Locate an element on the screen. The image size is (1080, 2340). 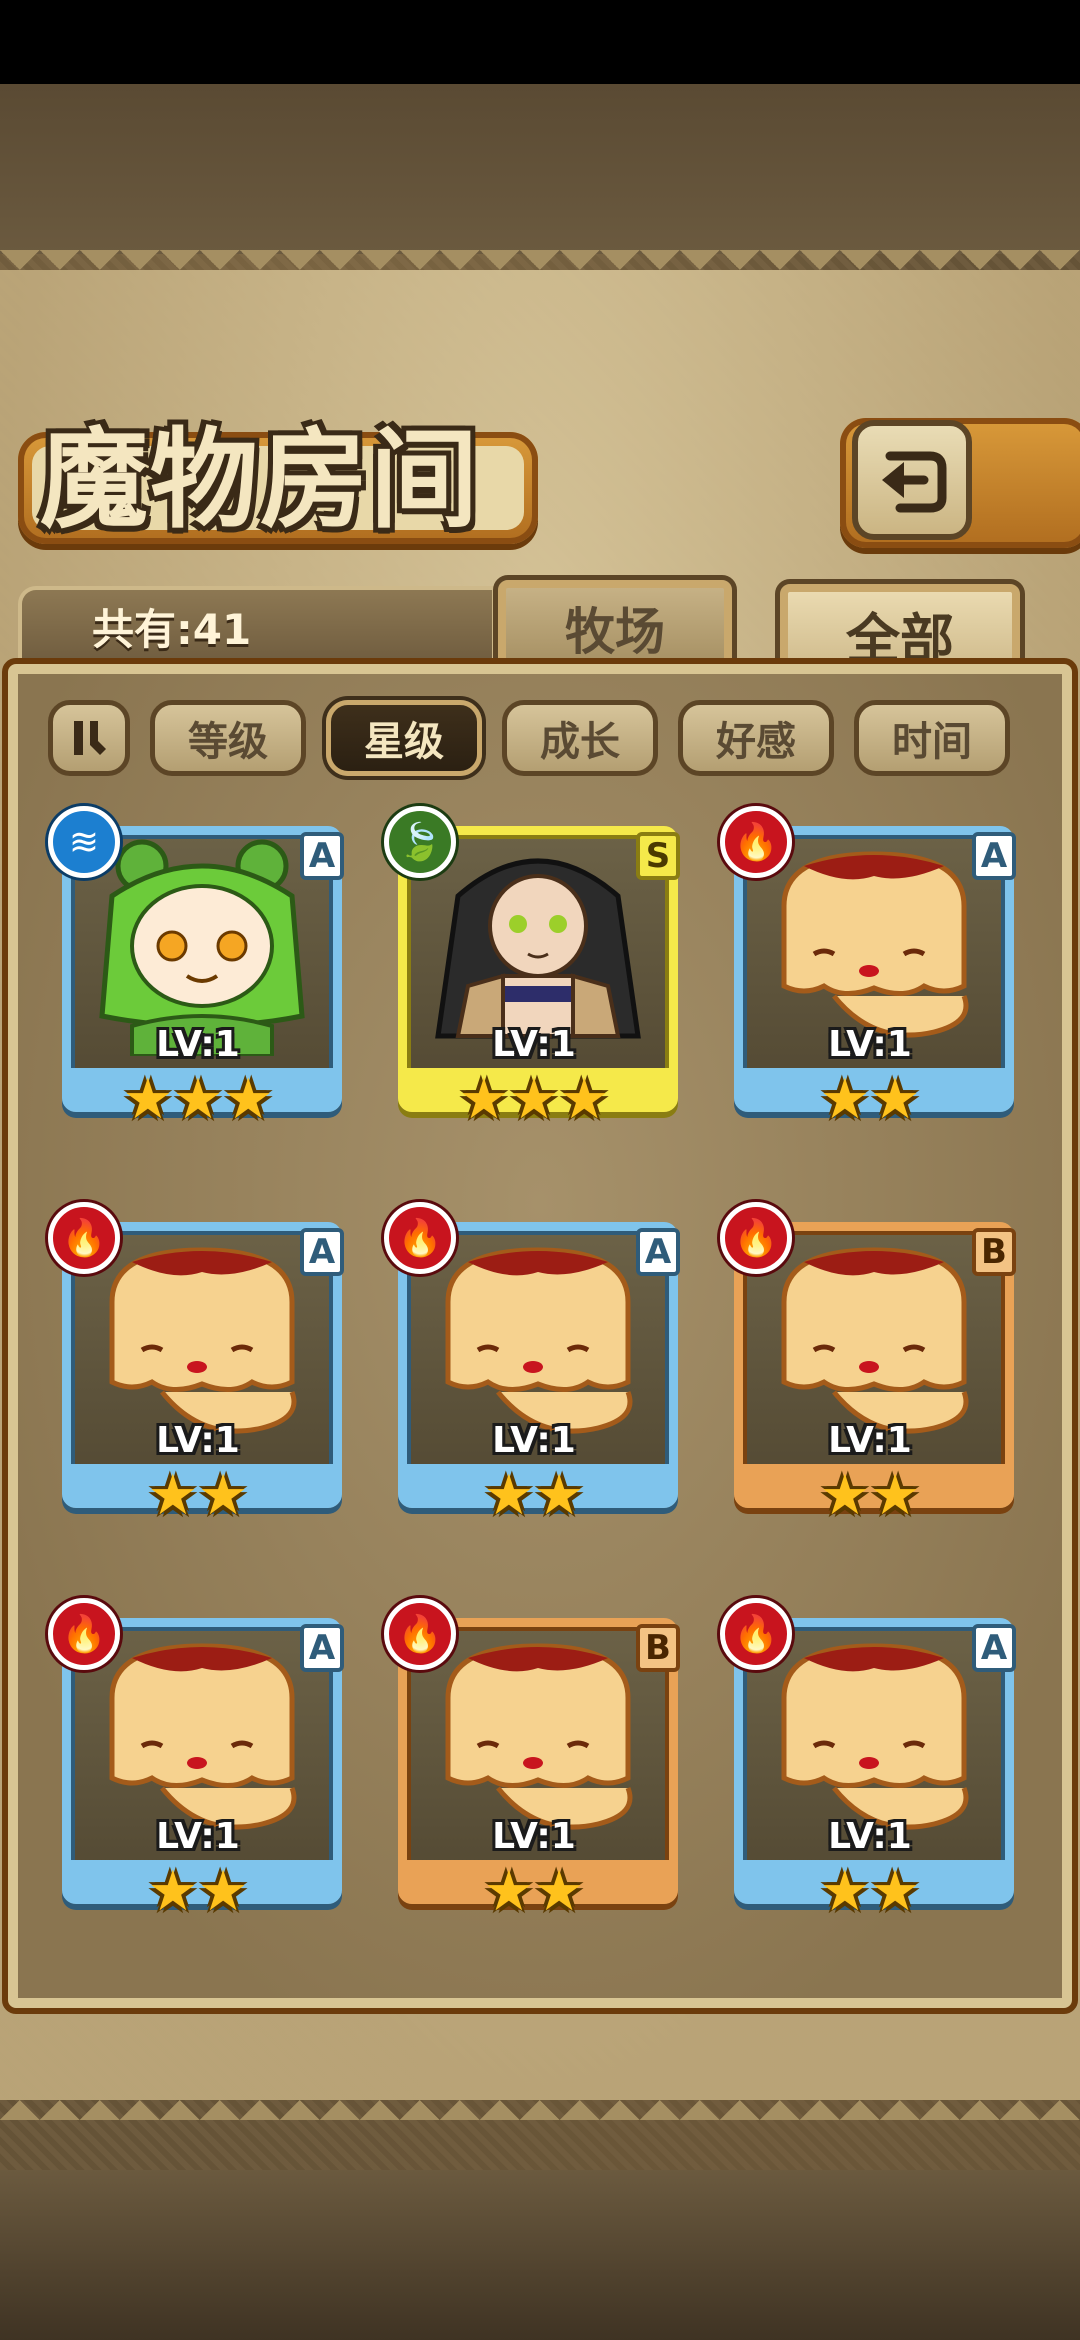
monster-card: ≋ A LV:1 ★★★ is located at coordinates (198, 971).